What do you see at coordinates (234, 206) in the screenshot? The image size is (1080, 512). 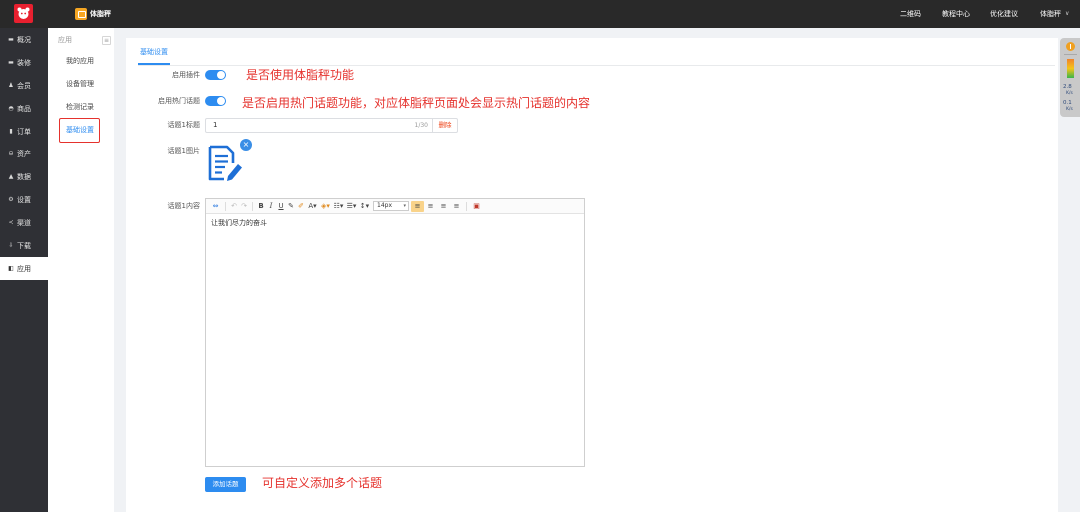 I see `undo-icon: ↶` at bounding box center [234, 206].